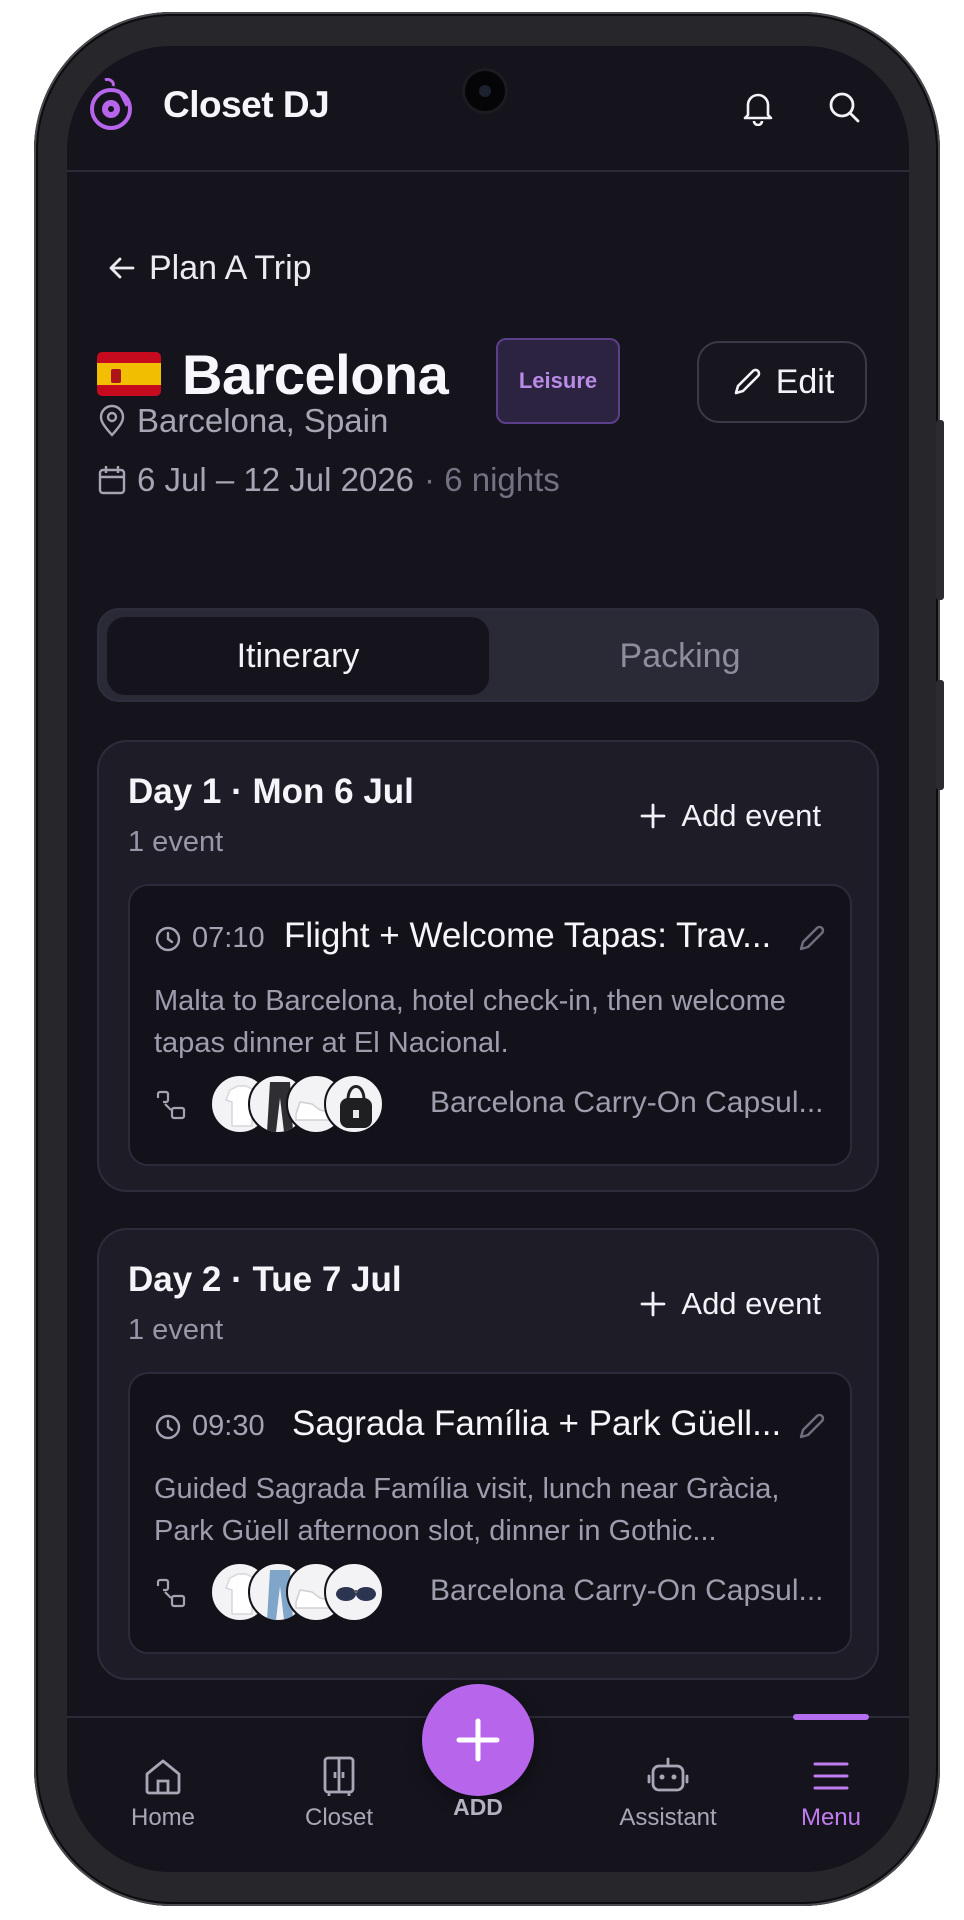 The height and width of the screenshot is (1920, 964). Describe the element at coordinates (228, 1426) in the screenshot. I see `event-time-text: 09:30` at that location.